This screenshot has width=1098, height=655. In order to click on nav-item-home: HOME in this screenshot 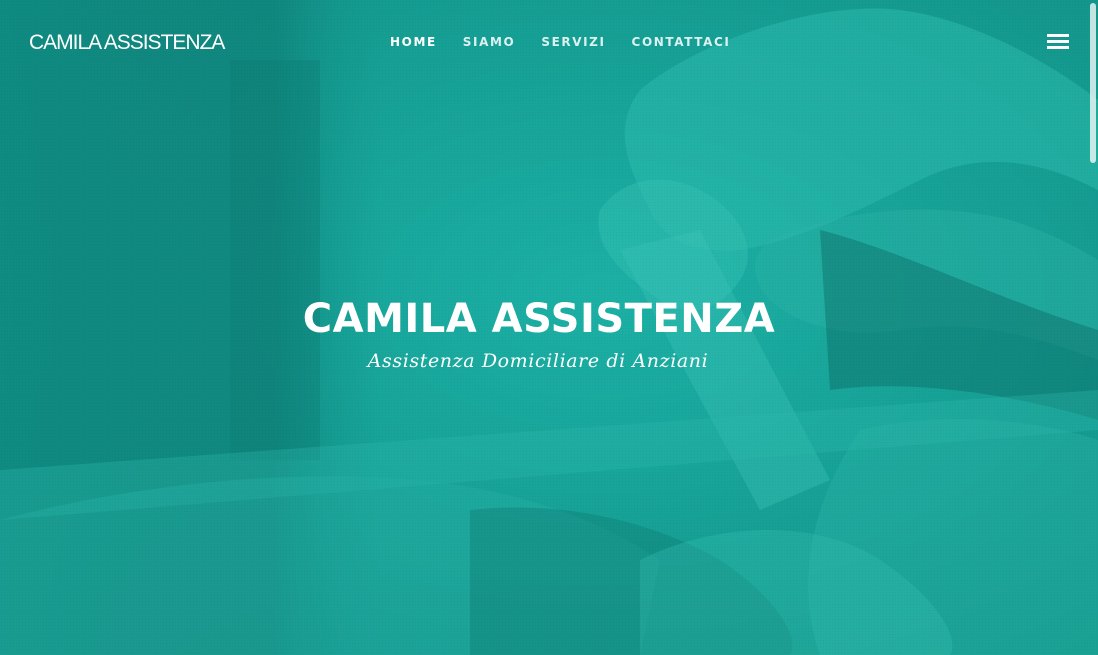, I will do `click(413, 42)`.